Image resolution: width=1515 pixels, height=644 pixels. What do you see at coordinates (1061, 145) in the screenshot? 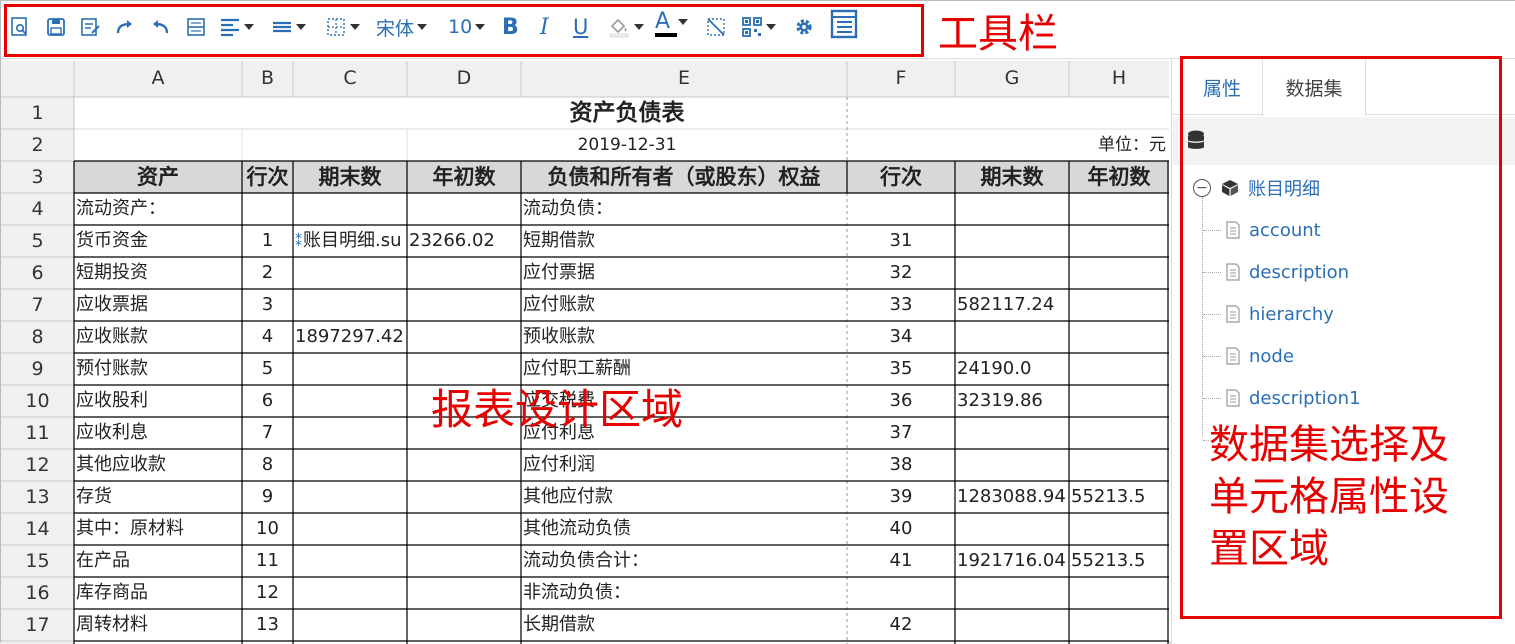
I see `report-unit: 单位：元` at bounding box center [1061, 145].